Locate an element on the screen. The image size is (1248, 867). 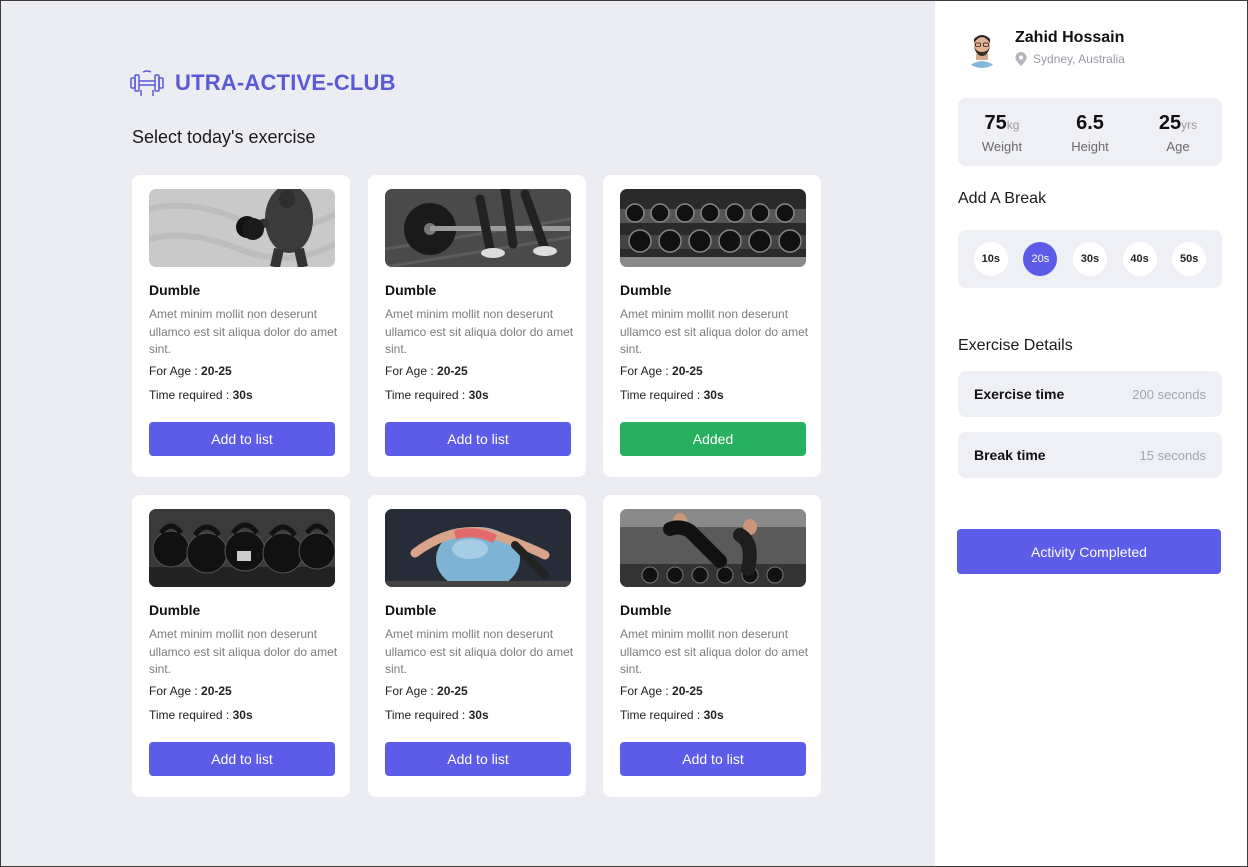
break-option-40s: 40s is located at coordinates (1139, 259).